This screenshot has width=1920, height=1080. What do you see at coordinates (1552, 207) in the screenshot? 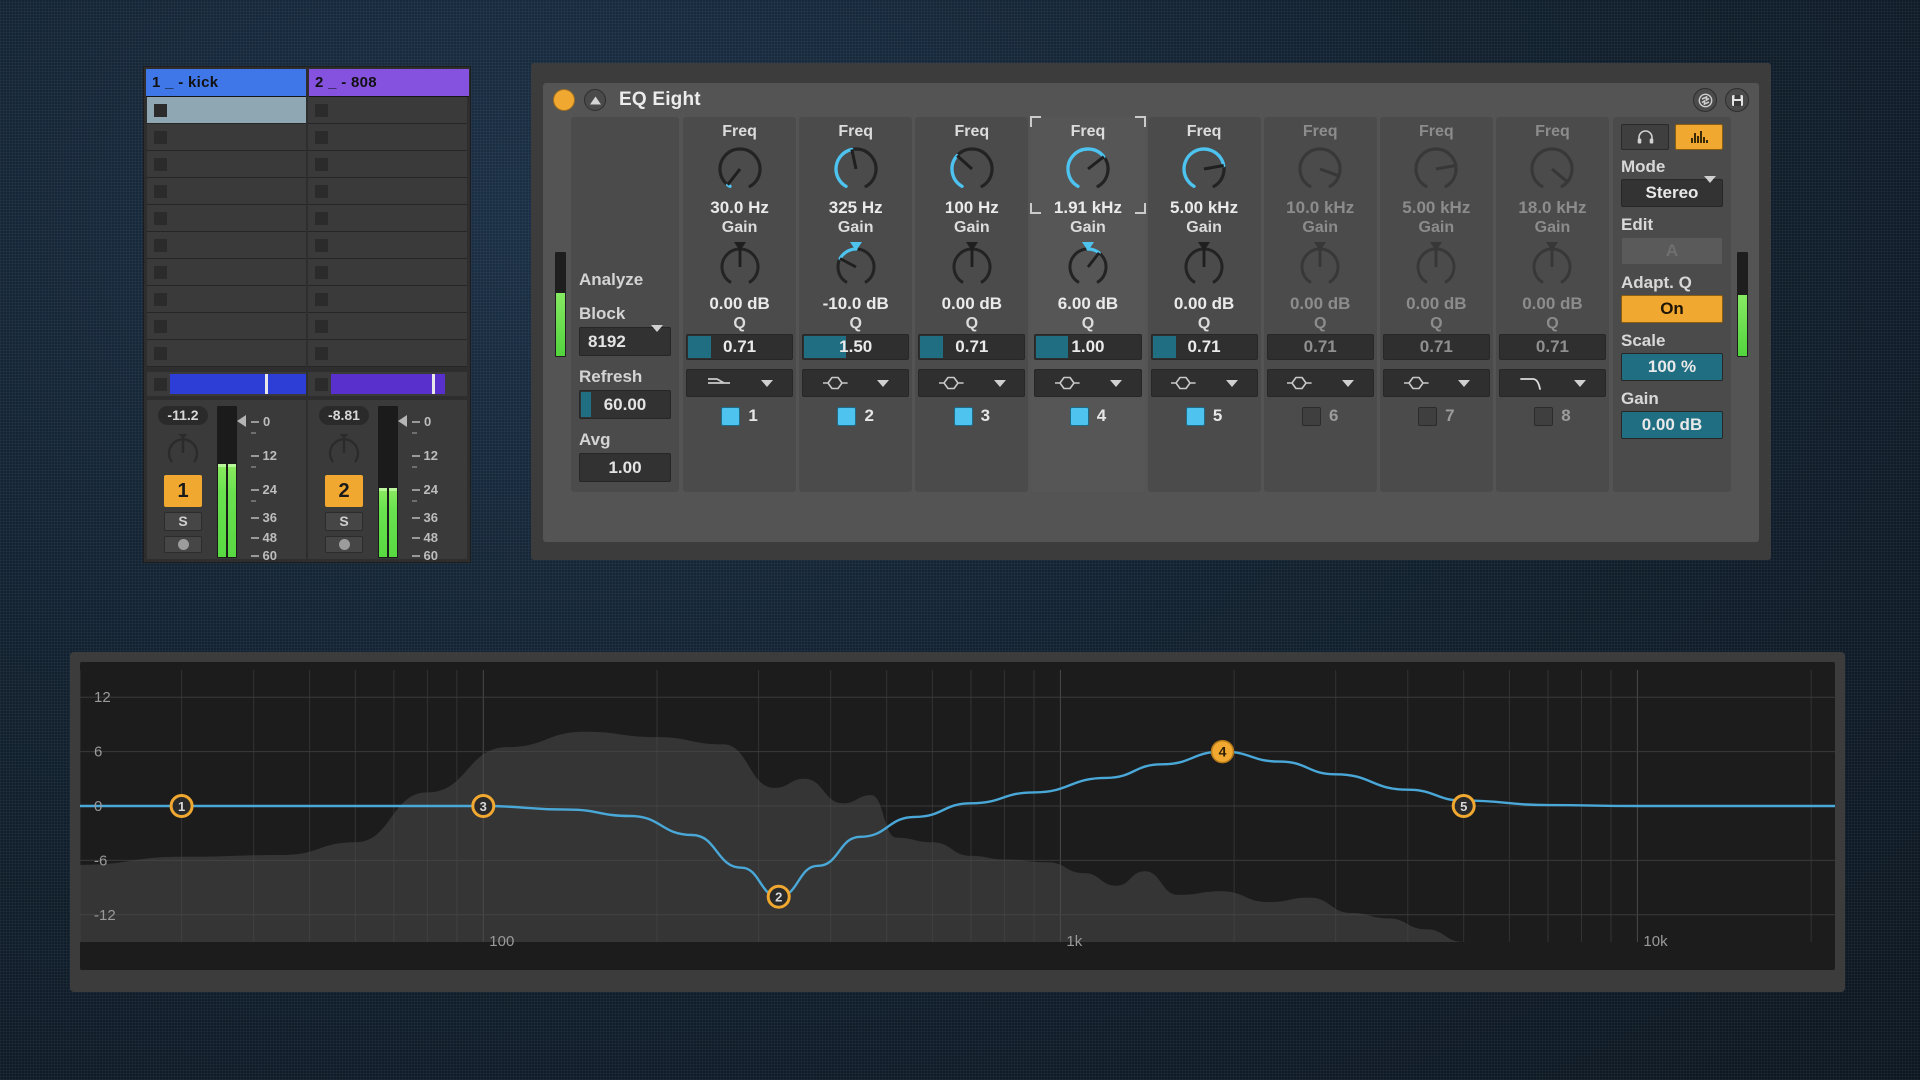
I see `freq-value-8: 18.0 kHz` at bounding box center [1552, 207].